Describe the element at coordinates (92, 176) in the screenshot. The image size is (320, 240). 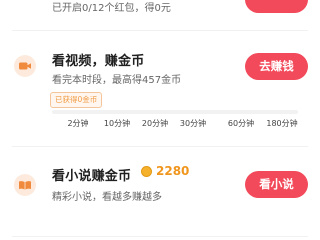
I see `novel-task-title: 看小说赚金币` at that location.